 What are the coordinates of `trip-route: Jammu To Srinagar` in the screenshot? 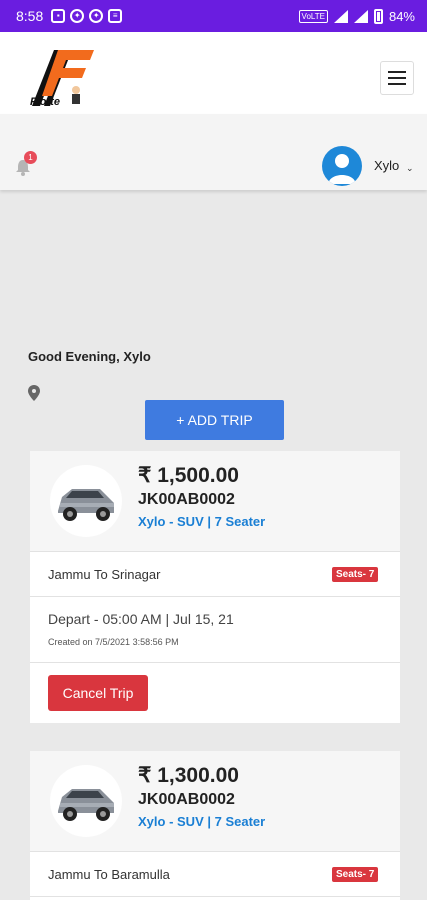 It's located at (104, 574).